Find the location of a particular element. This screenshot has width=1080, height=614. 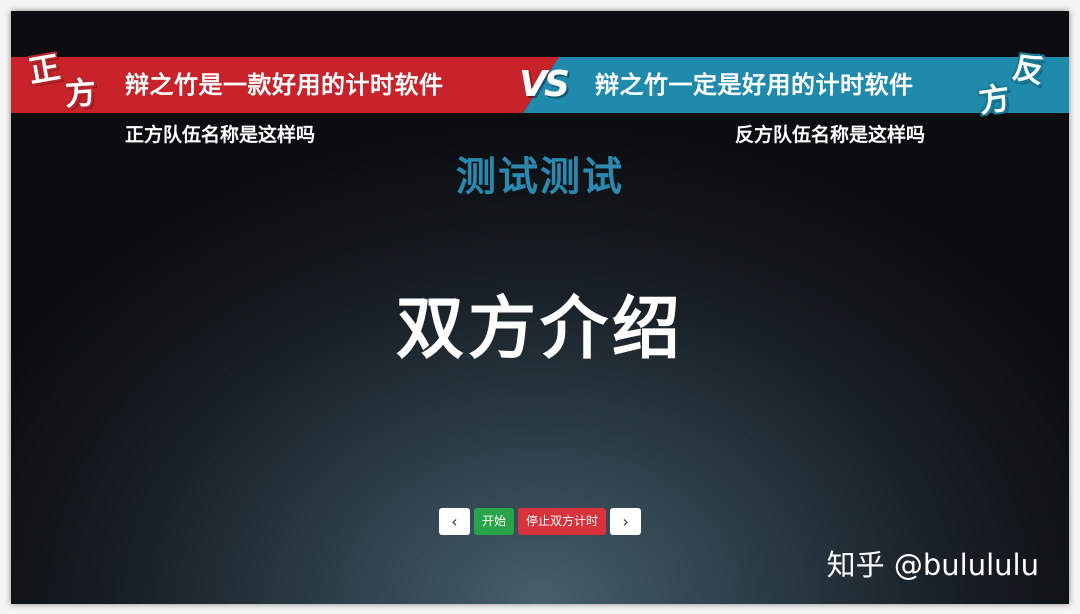

prev-stage-button: ‹ is located at coordinates (454, 521).